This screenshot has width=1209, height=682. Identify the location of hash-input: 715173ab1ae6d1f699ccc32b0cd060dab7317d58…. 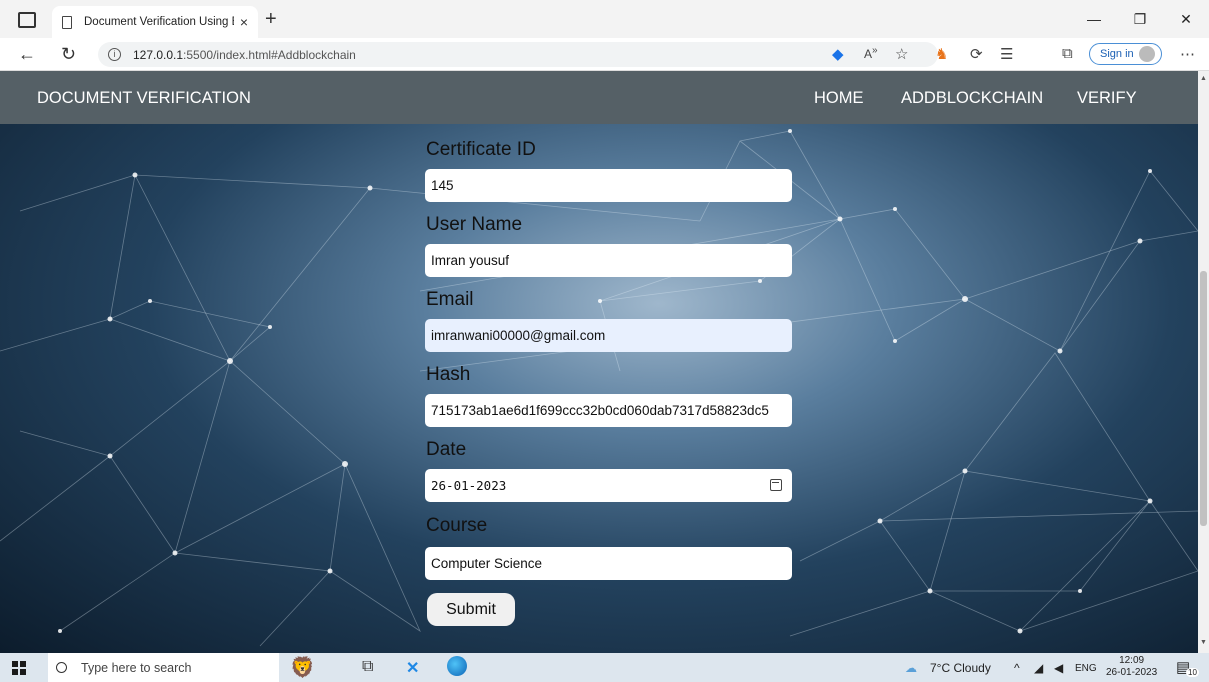
(608, 410).